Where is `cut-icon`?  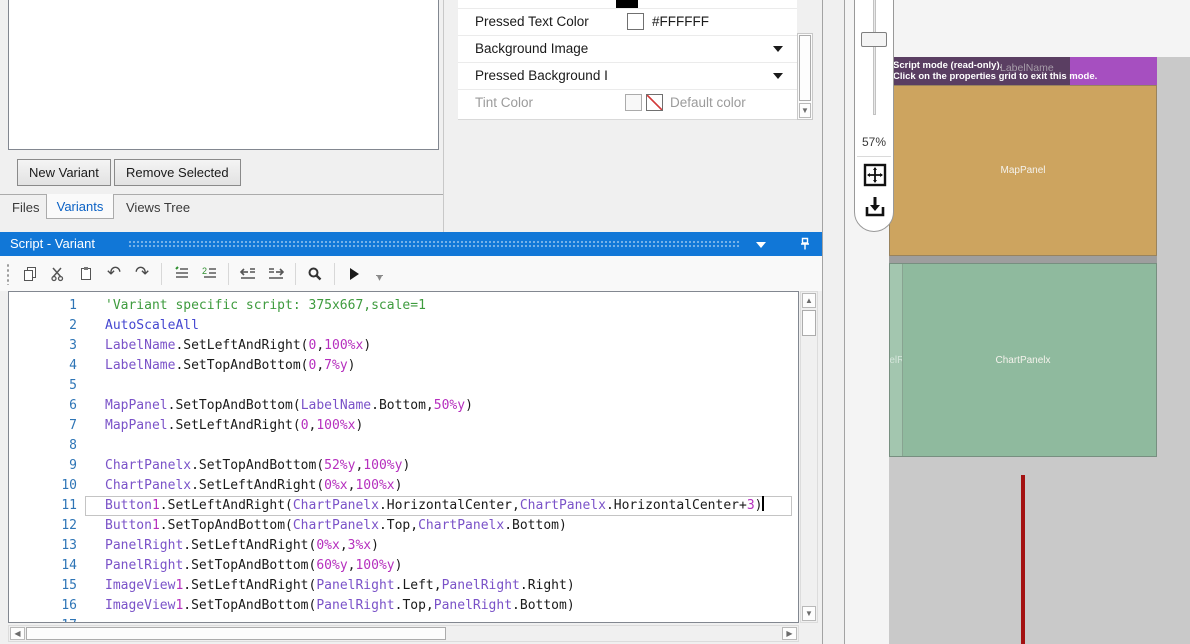 cut-icon is located at coordinates (58, 274).